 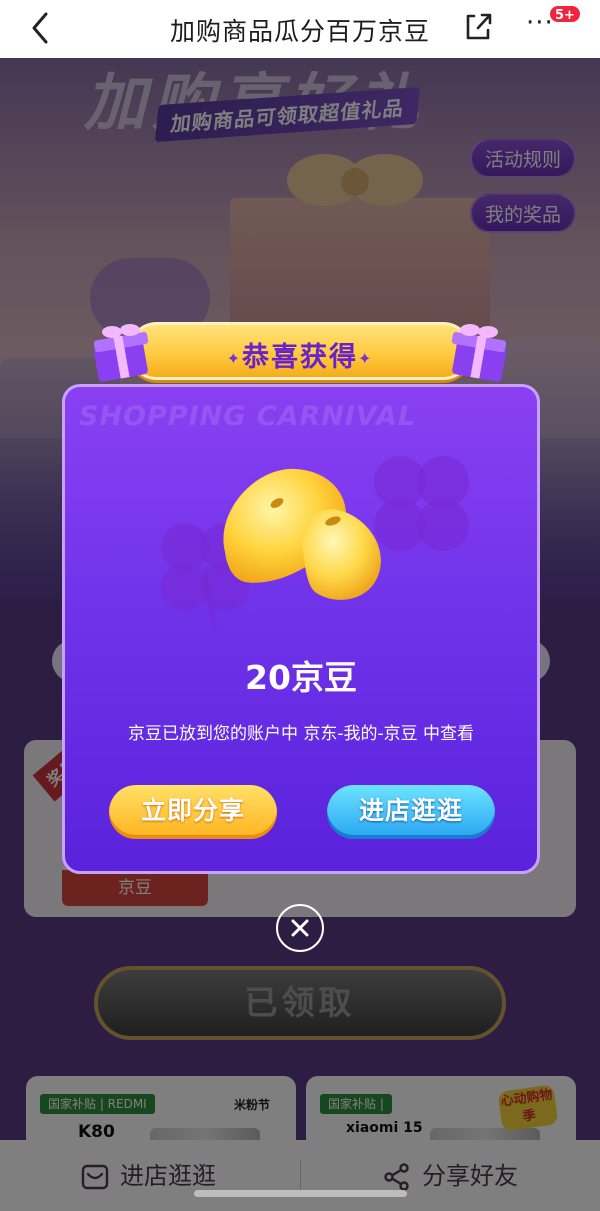 What do you see at coordinates (301, 734) in the screenshot?
I see `prize-description: 京豆已放到您的账户中 京东-我的-京豆 中查看` at bounding box center [301, 734].